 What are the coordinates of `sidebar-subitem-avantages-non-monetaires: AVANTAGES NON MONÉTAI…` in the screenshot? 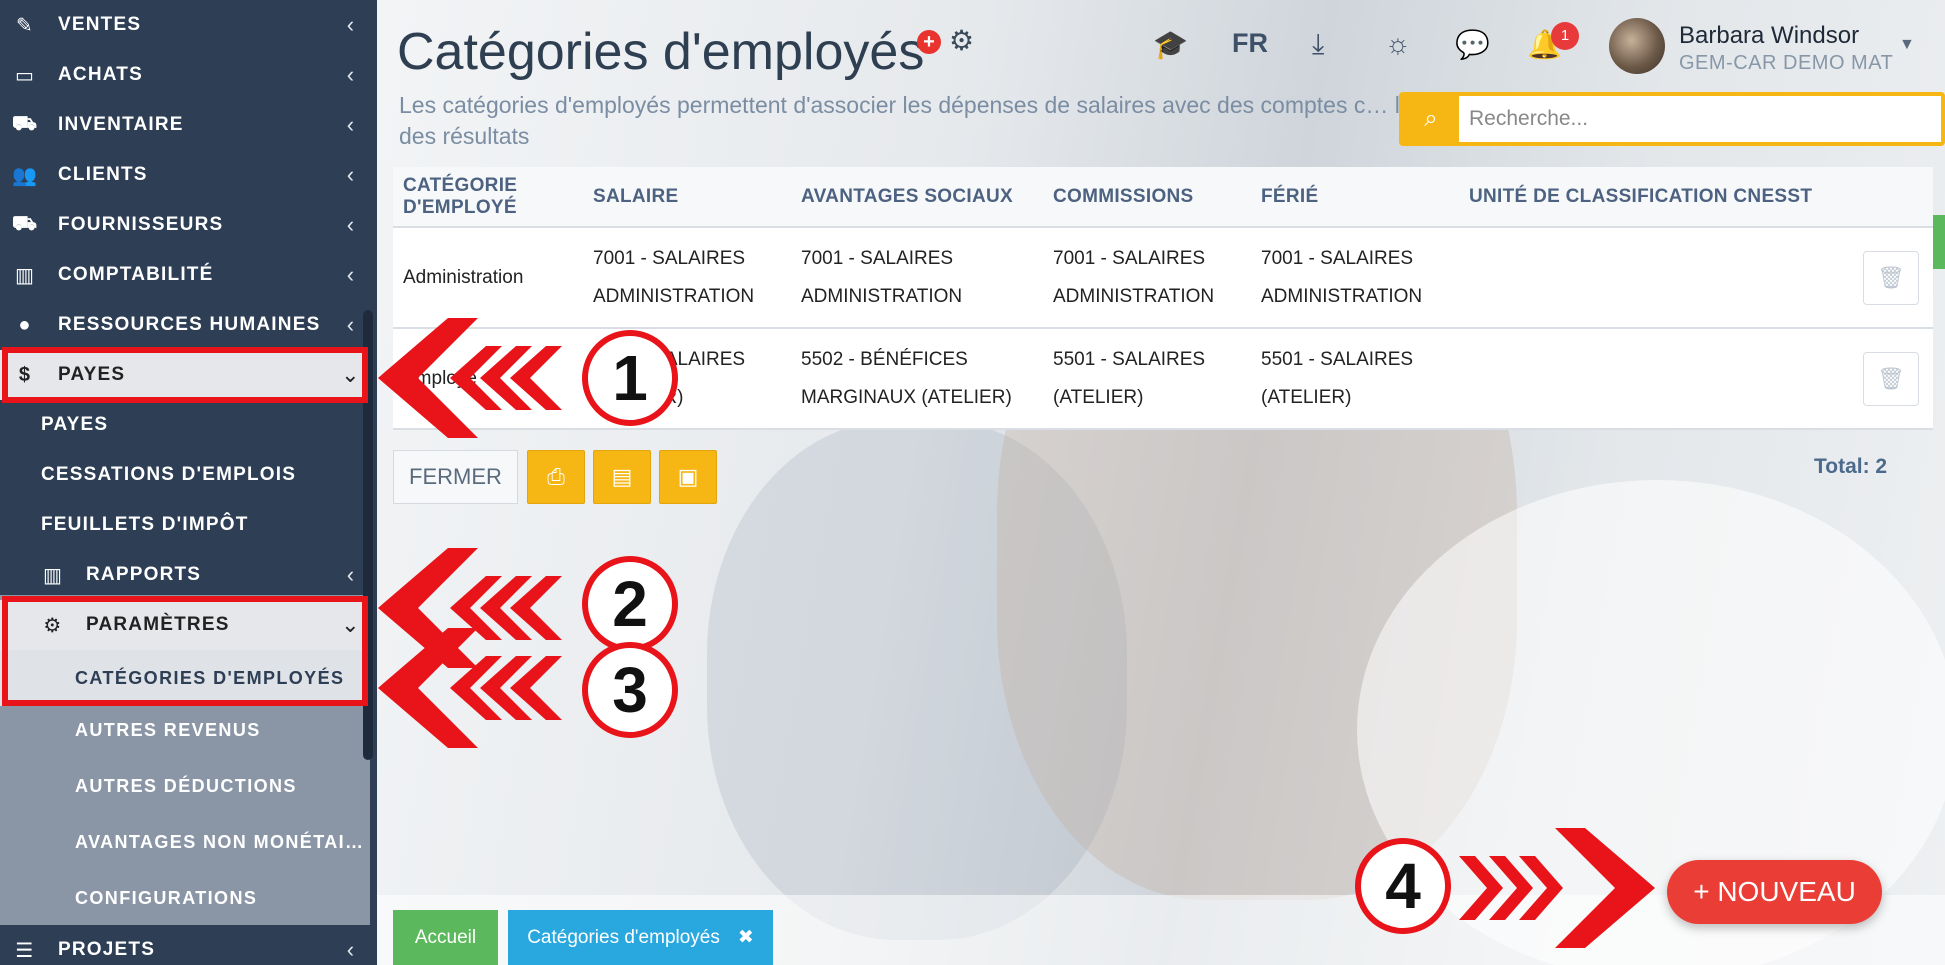 It's located at (185, 842).